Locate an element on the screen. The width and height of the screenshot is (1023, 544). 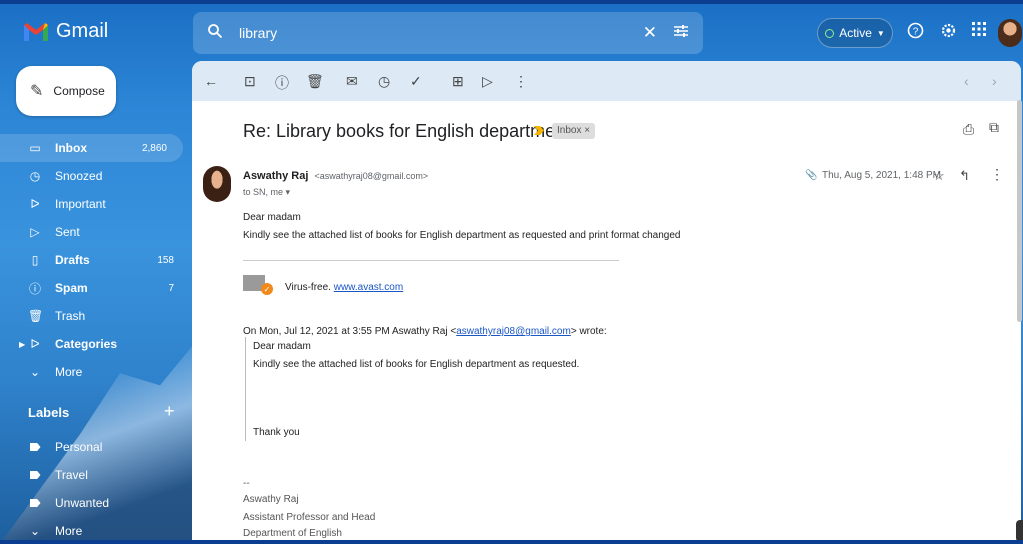
sidebar-item-spam: ⓘ Spam 7 is located at coordinates (95, 288).